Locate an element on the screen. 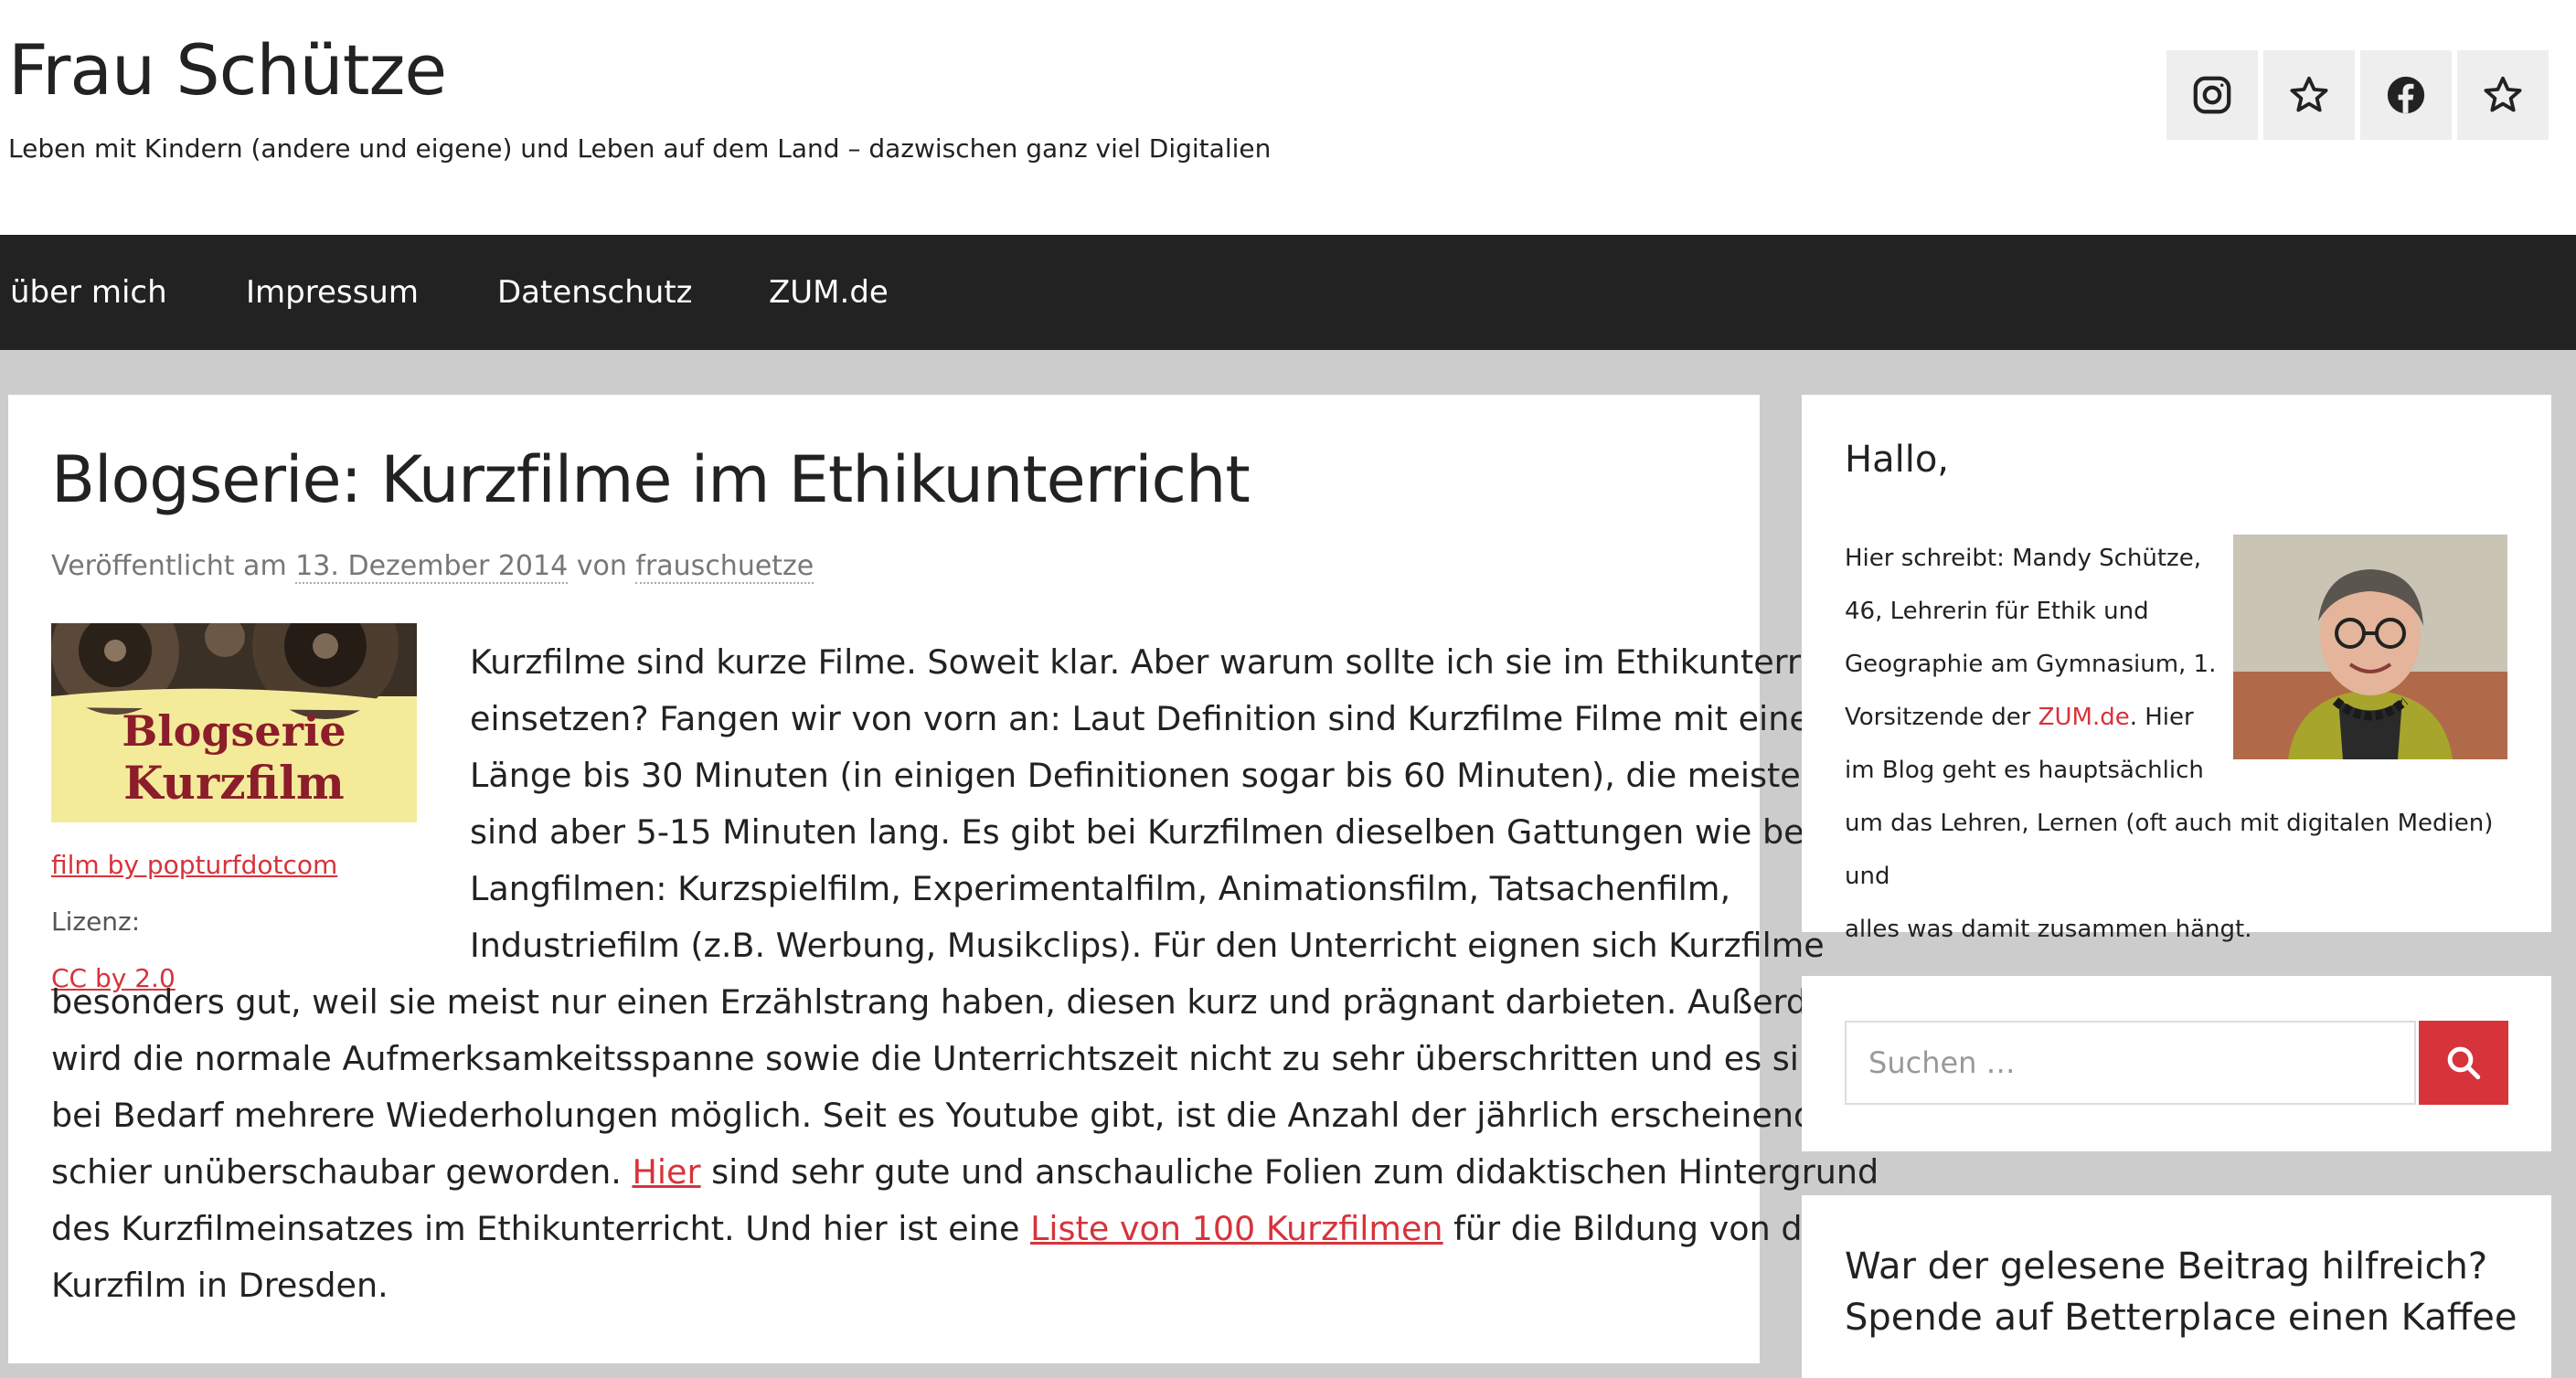  hier-link: Hier is located at coordinates (666, 1172).